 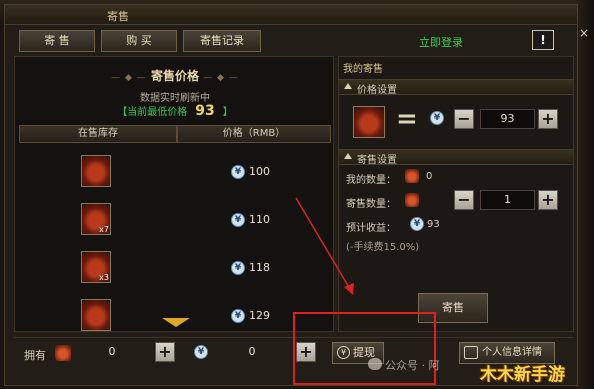 I want to click on wechat-icon, so click(x=375, y=364).